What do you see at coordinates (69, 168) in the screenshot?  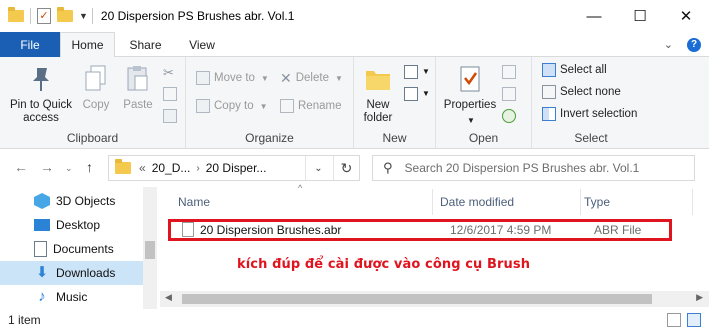 I see `recent-locations-chevron-icon: ⌄` at bounding box center [69, 168].